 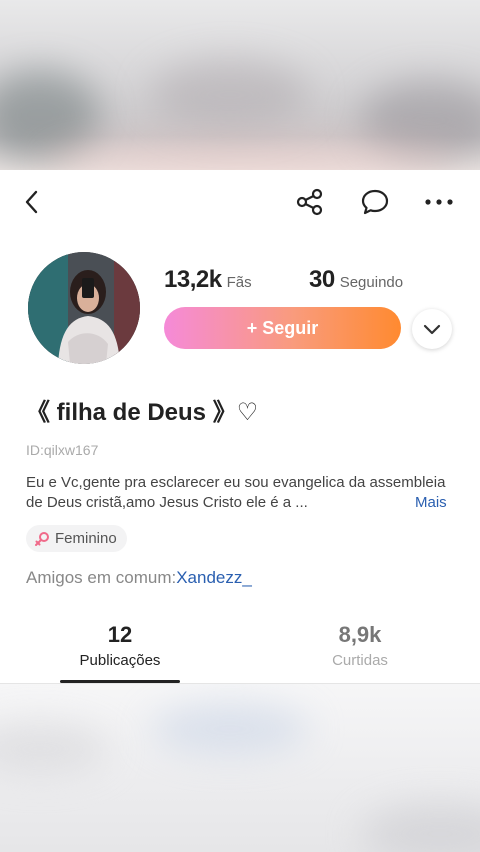 I want to click on avatar-photo-icon, so click(x=84, y=308).